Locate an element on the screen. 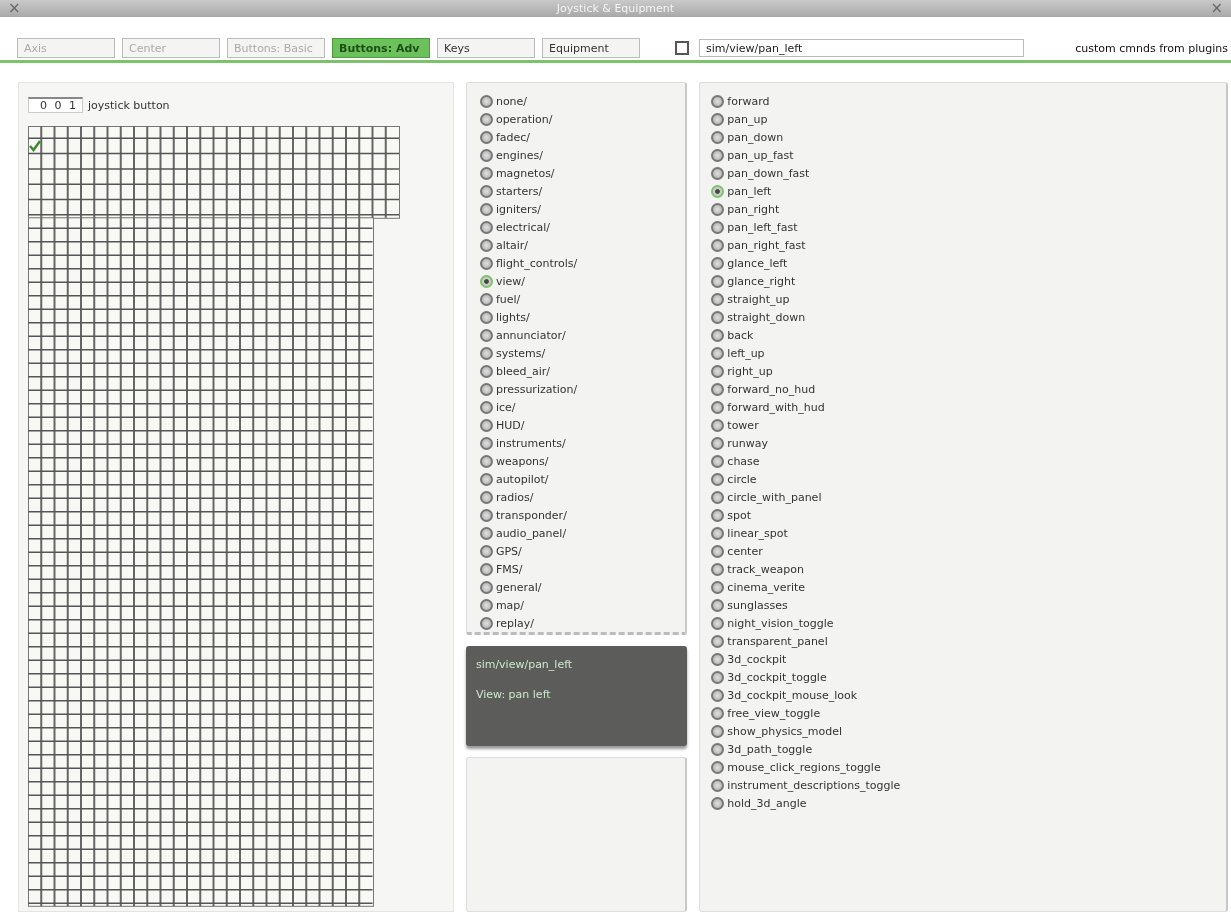 The height and width of the screenshot is (915, 1231). option-label: chase is located at coordinates (743, 461).